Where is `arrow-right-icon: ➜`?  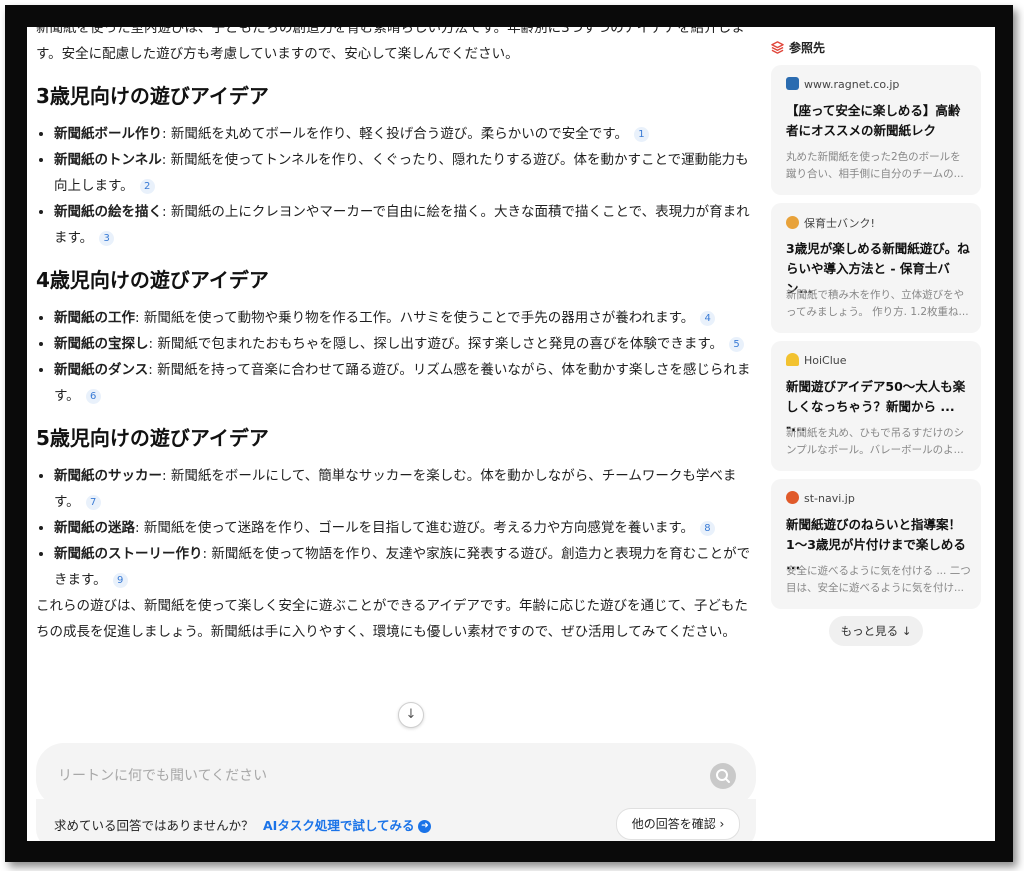
arrow-right-icon: ➜ is located at coordinates (425, 826).